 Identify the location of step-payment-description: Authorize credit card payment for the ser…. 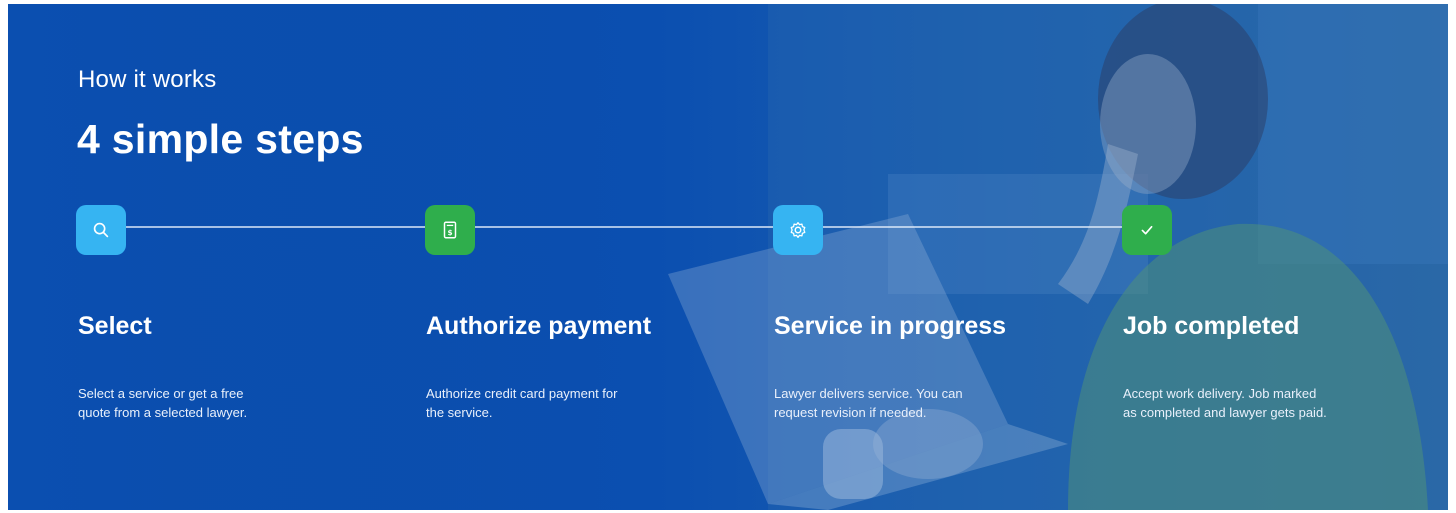
(556, 403).